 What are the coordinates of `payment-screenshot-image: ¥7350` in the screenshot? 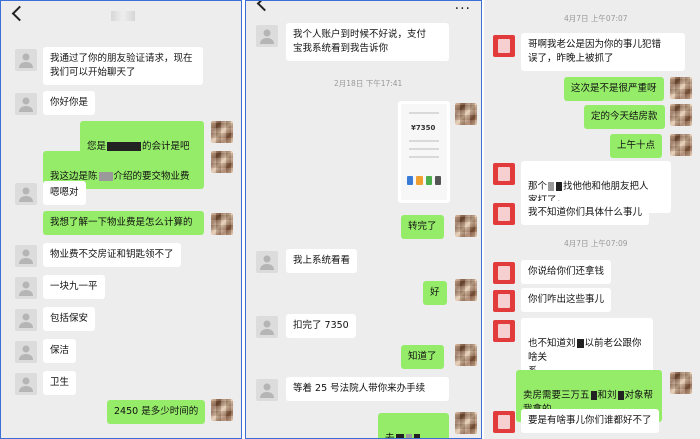 It's located at (424, 152).